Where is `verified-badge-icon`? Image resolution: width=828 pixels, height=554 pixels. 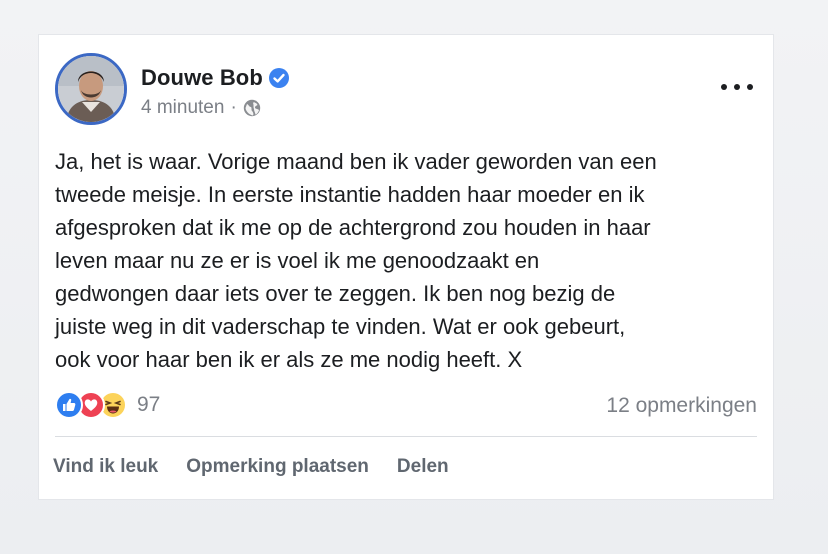 verified-badge-icon is located at coordinates (278, 78).